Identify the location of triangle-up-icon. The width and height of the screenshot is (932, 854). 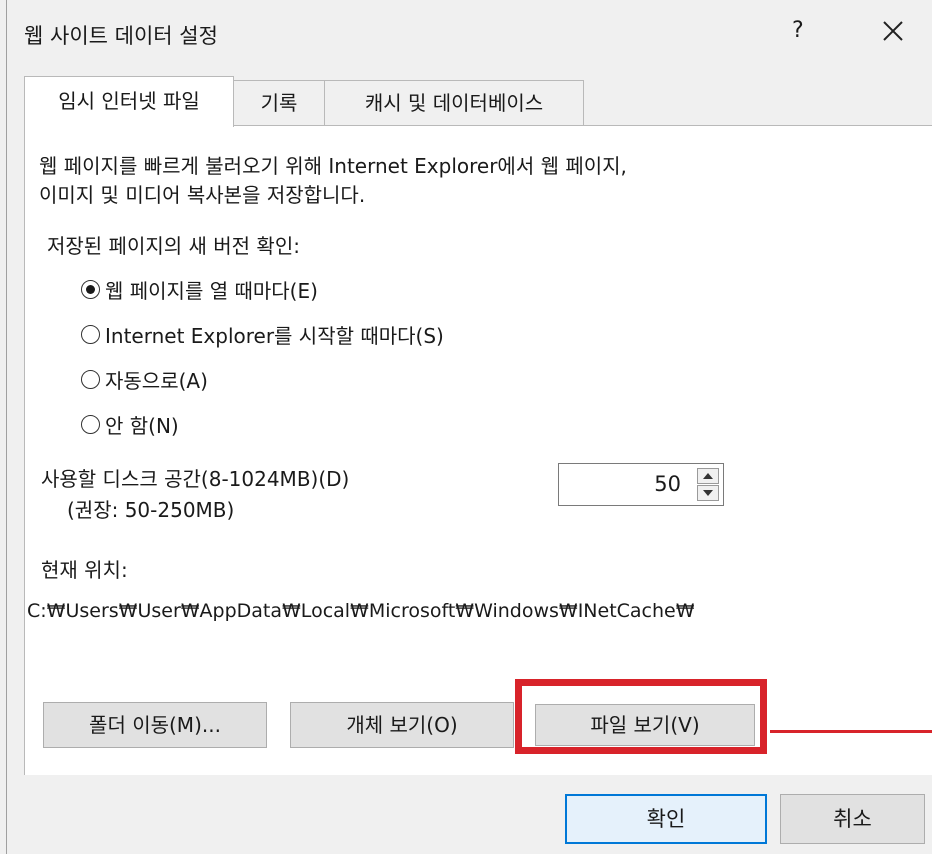
(708, 476).